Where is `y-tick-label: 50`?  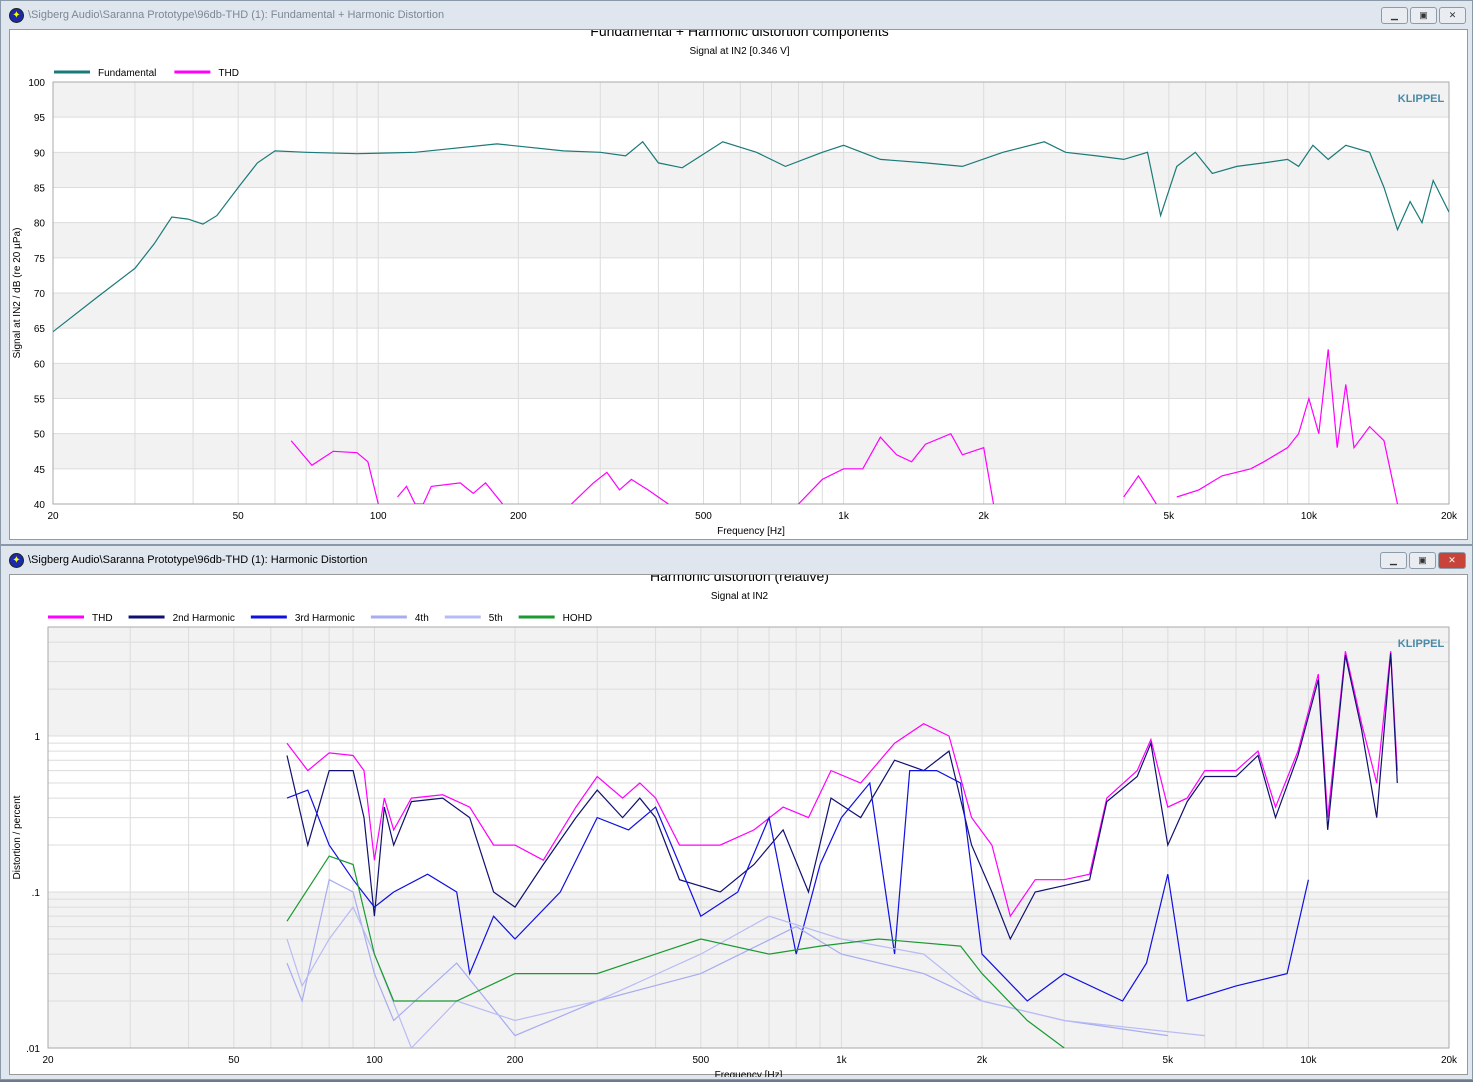 y-tick-label: 50 is located at coordinates (40, 435).